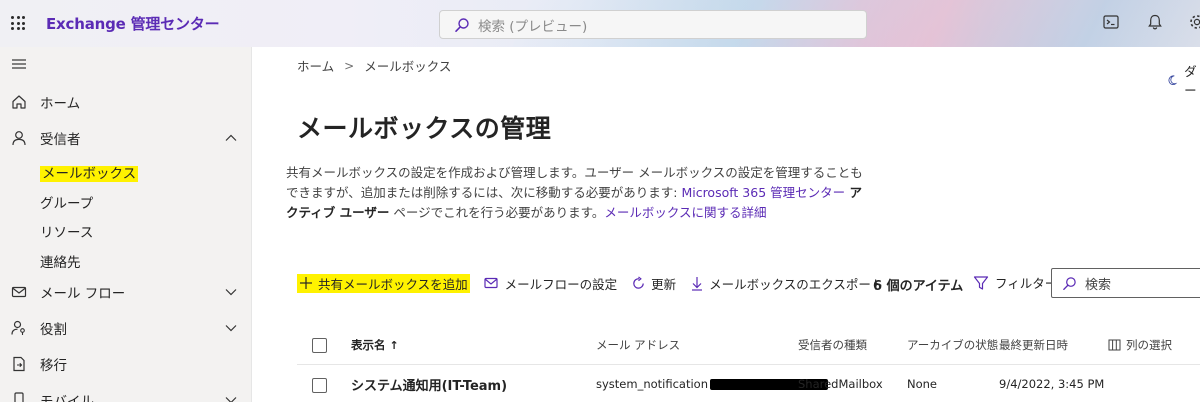 The image size is (1200, 402). I want to click on mailbox-search-placeholder: 検索, so click(1098, 285).